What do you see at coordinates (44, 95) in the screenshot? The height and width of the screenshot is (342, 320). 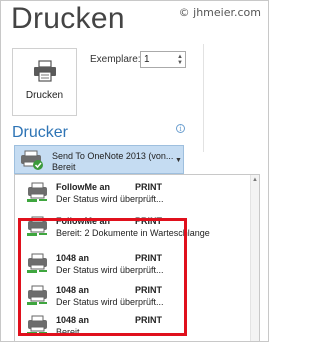 I see `print-button-label: Drucken` at bounding box center [44, 95].